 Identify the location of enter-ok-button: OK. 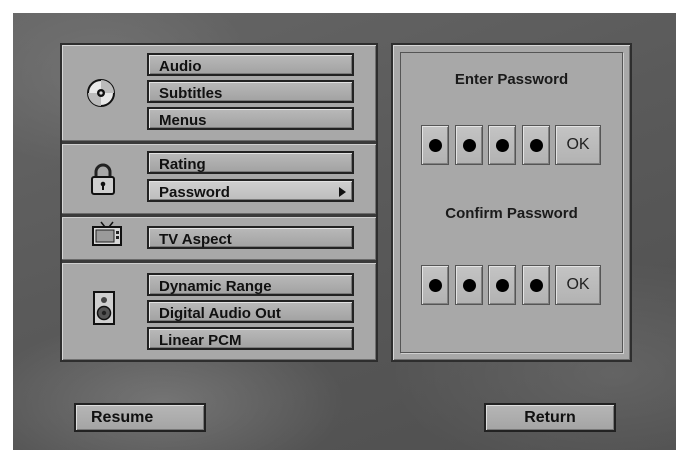
(578, 145).